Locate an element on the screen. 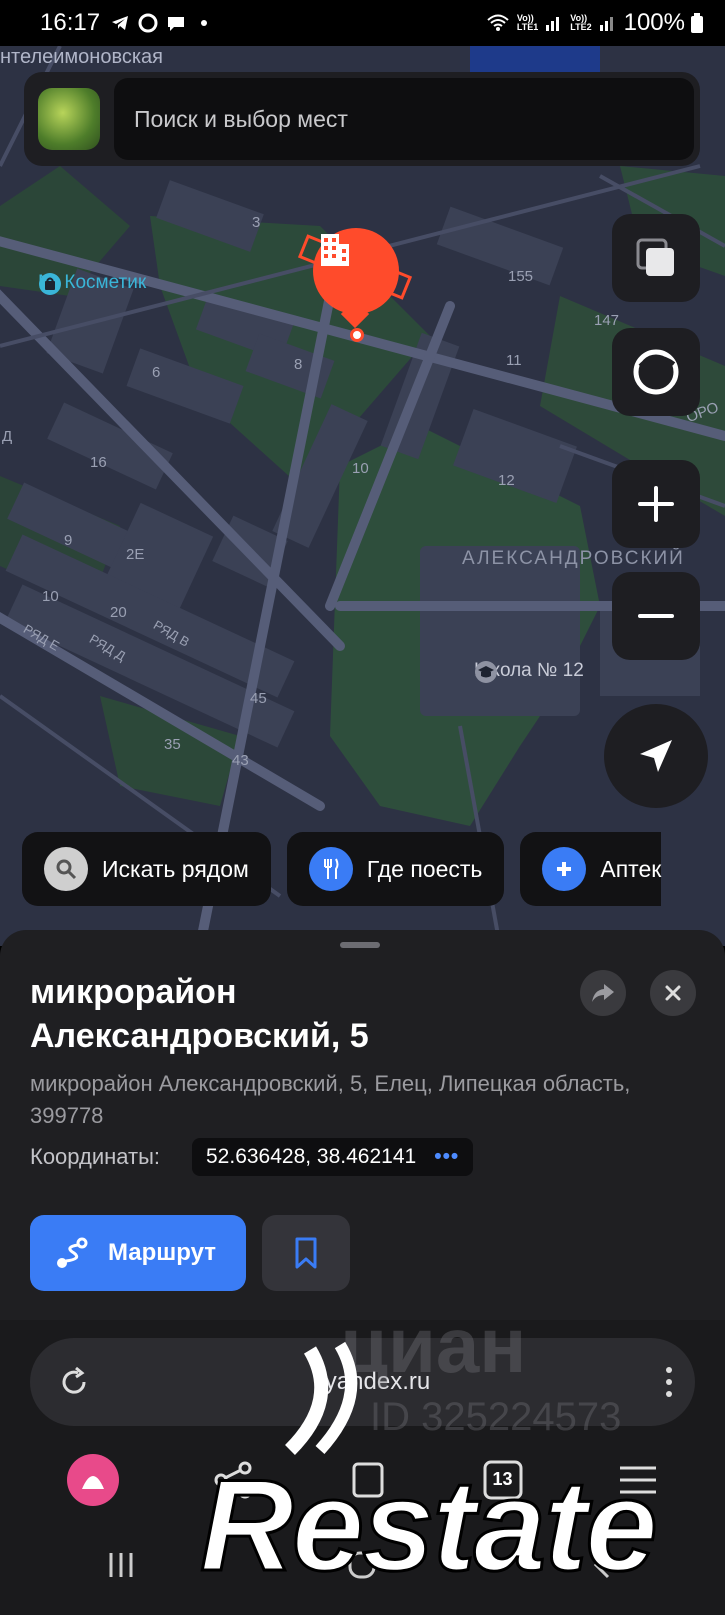 Image resolution: width=725 pixels, height=1615 pixels. house-number: 2Е is located at coordinates (135, 554).